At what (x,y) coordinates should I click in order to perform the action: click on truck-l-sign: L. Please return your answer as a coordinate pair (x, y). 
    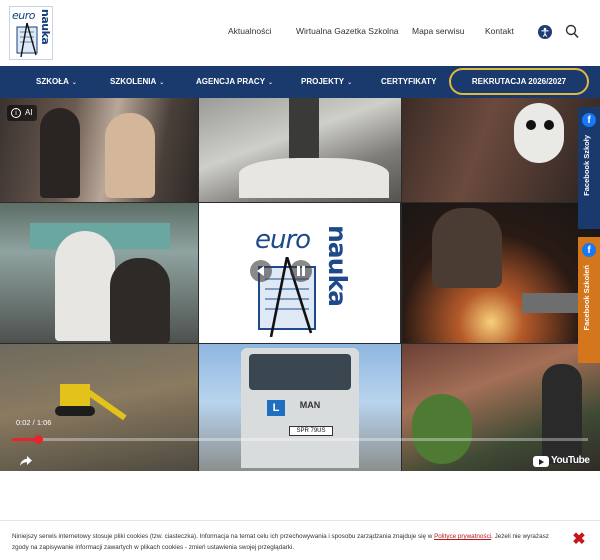
    Looking at the image, I should click on (276, 408).